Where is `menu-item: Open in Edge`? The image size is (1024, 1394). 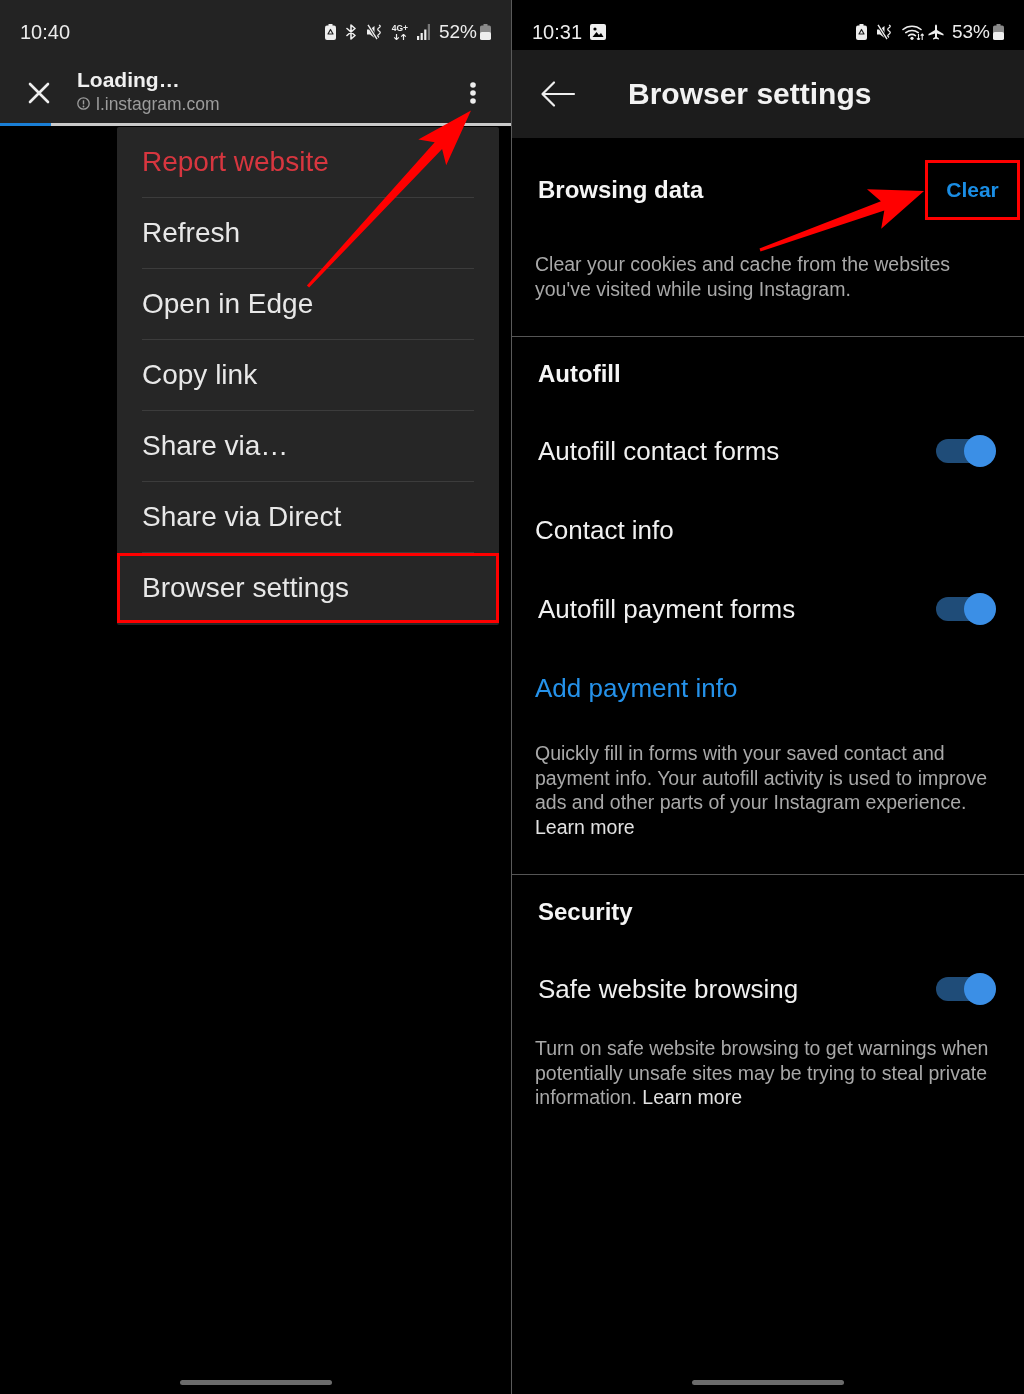 menu-item: Open in Edge is located at coordinates (308, 304).